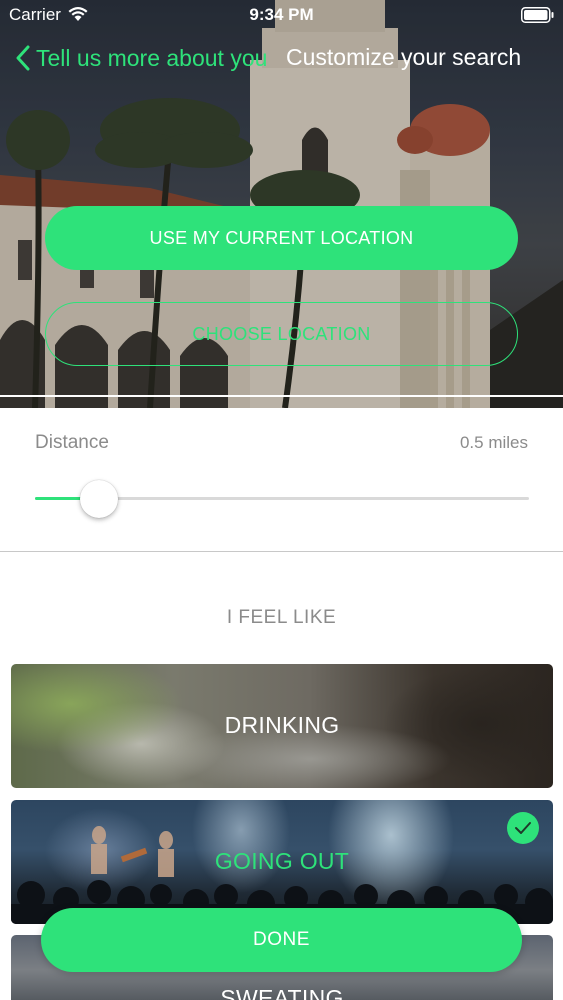 This screenshot has width=563, height=1000. Describe the element at coordinates (281, 396) in the screenshot. I see `hero-divider` at that location.